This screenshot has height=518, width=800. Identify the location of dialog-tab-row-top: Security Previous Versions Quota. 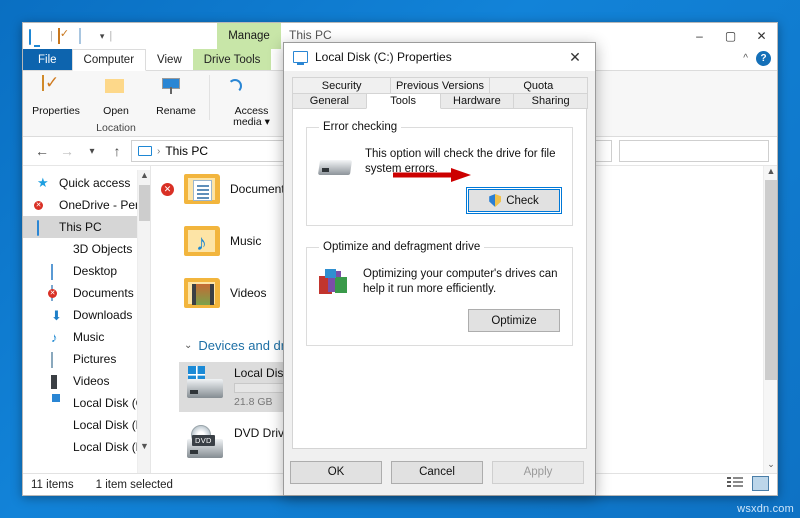
(440, 85).